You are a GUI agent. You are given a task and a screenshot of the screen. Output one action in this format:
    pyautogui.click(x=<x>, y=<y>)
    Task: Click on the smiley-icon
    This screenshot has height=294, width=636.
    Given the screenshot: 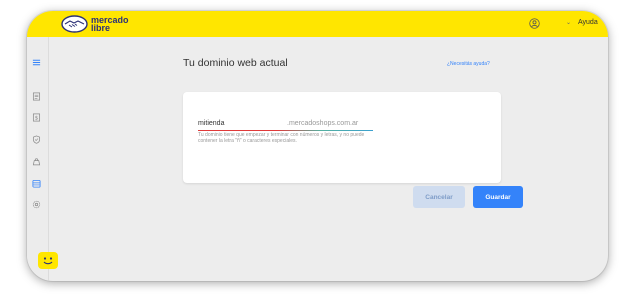 What is the action you would take?
    pyautogui.click(x=48, y=261)
    